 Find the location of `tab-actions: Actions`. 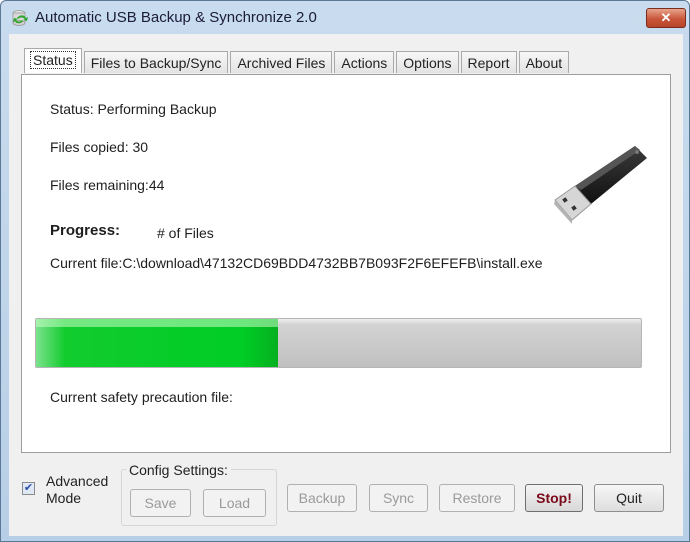

tab-actions: Actions is located at coordinates (364, 62).